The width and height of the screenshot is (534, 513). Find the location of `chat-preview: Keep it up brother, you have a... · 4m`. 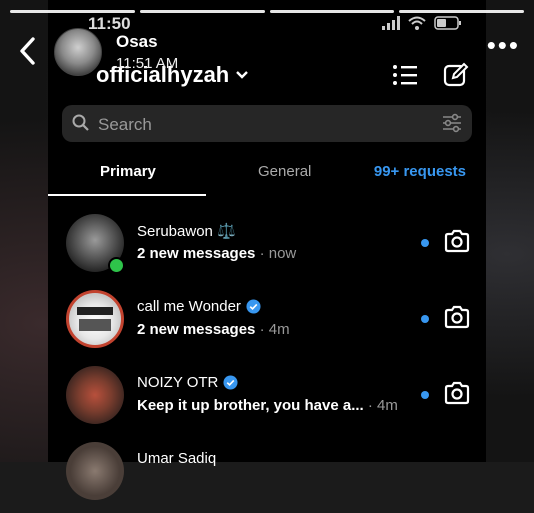

chat-preview: Keep it up brother, you have a... · 4m is located at coordinates (267, 405).